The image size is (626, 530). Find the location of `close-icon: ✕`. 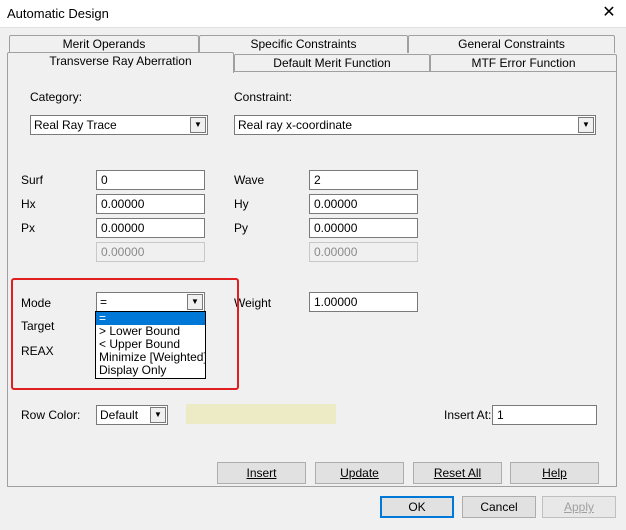

close-icon: ✕ is located at coordinates (609, 13).